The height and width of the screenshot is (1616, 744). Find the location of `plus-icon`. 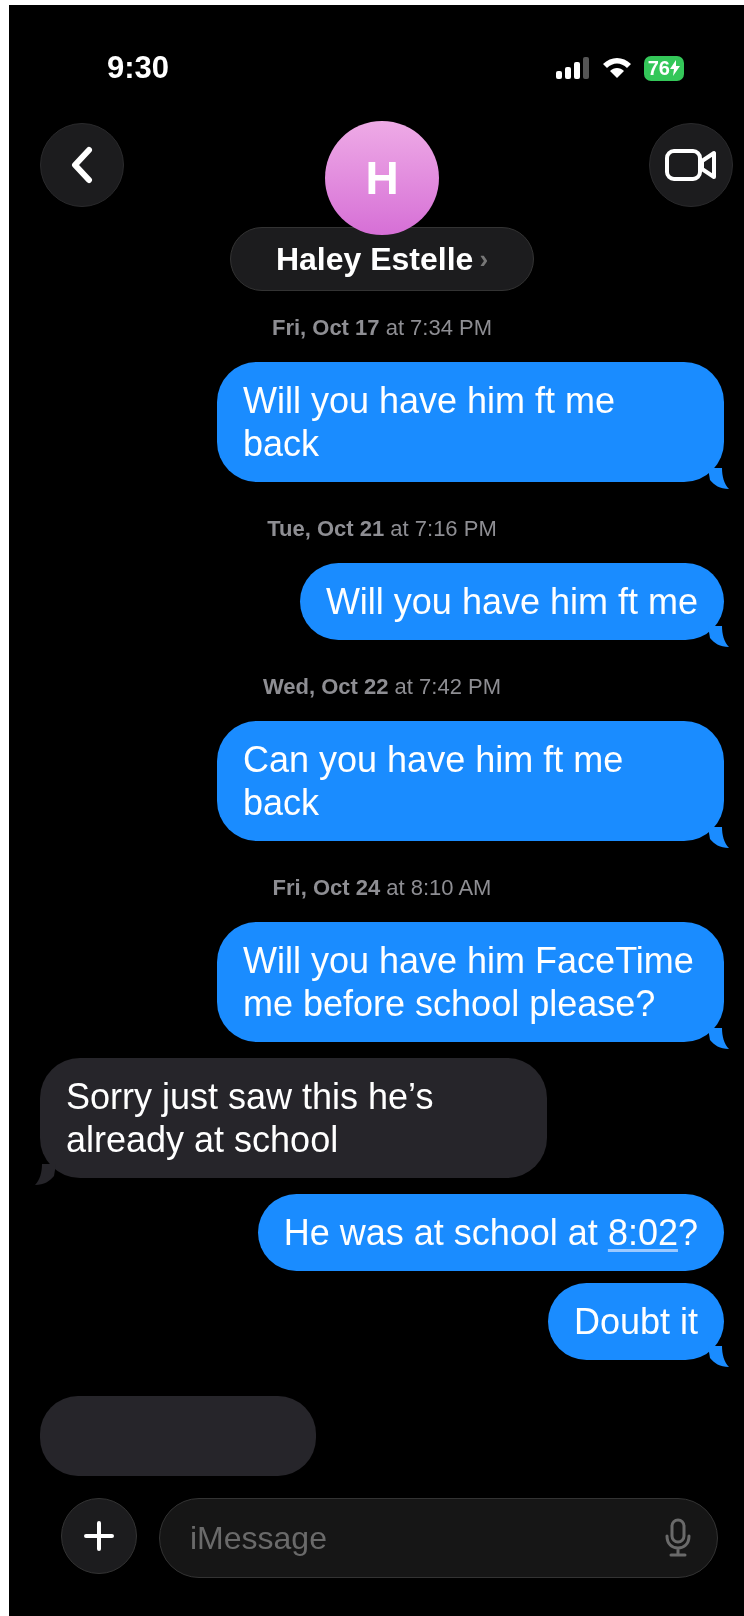

plus-icon is located at coordinates (99, 1536).